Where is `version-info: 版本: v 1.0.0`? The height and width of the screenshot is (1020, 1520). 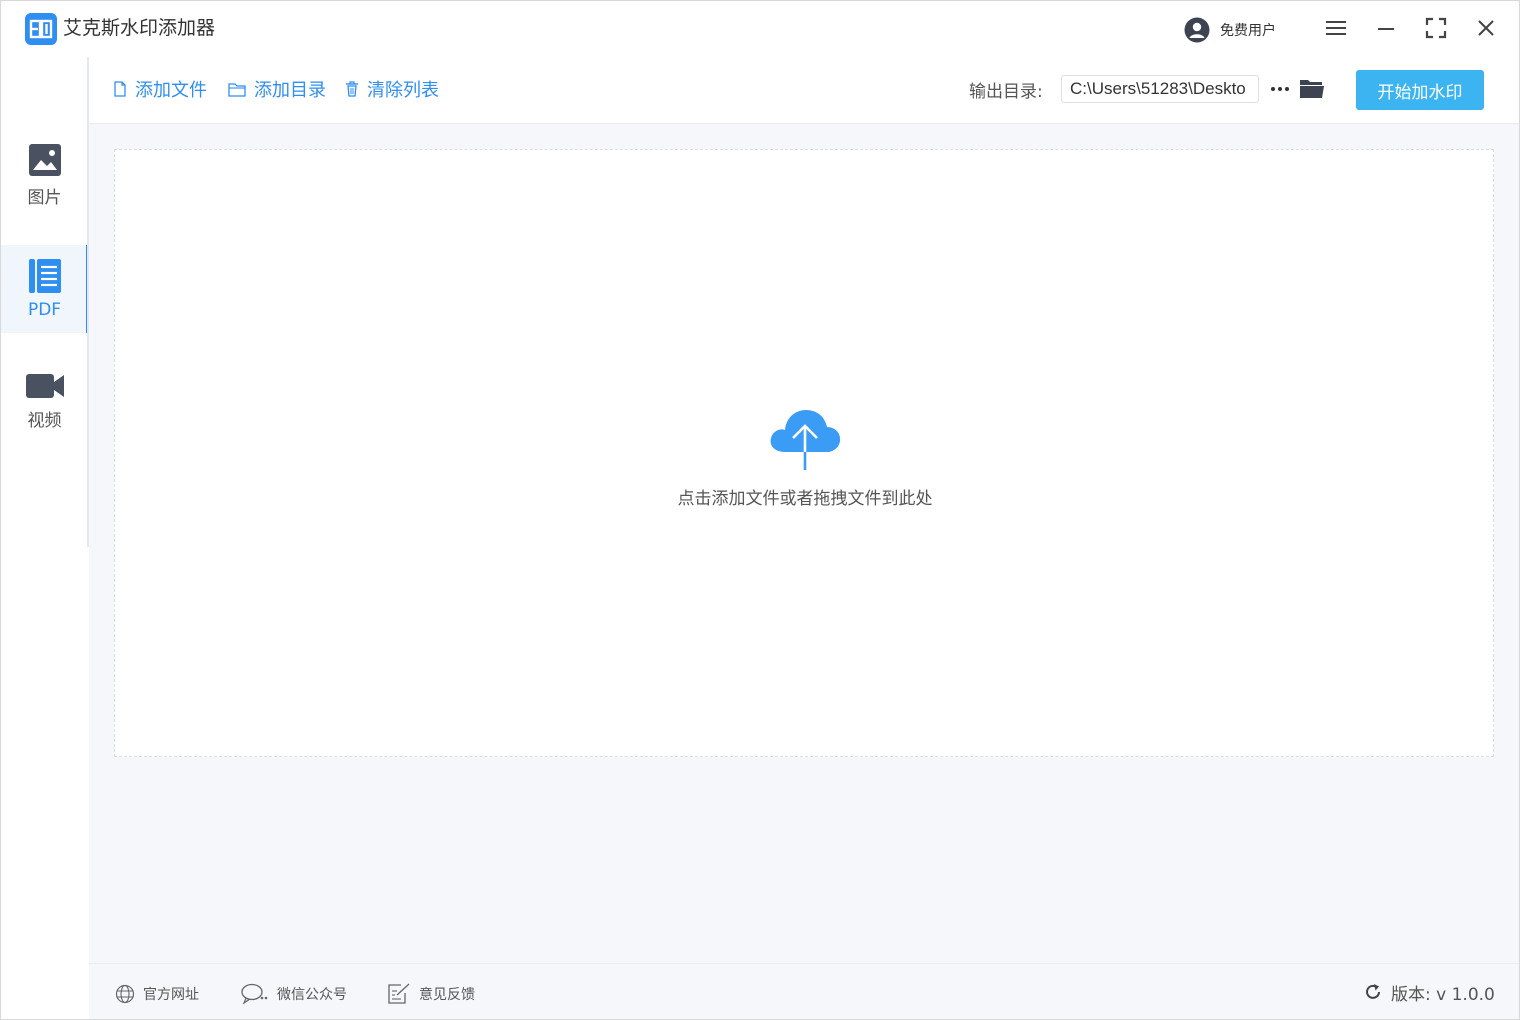
version-info: 版本: v 1.0.0 is located at coordinates (1429, 992).